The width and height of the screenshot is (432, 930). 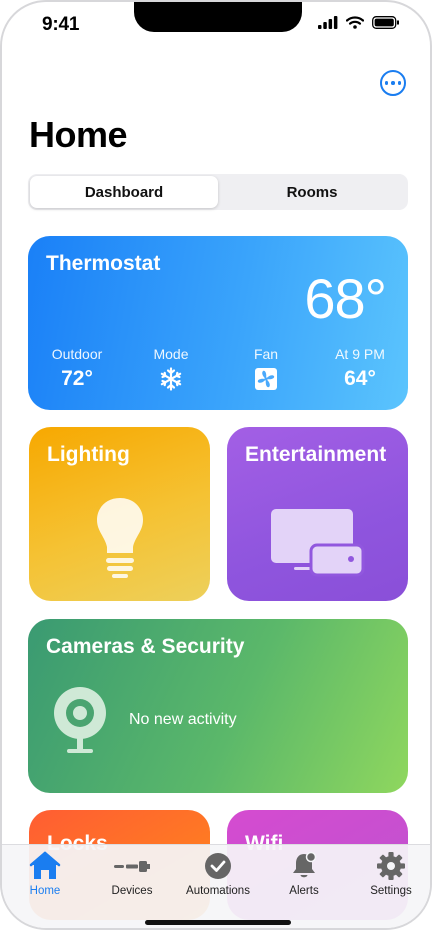 What do you see at coordinates (132, 891) in the screenshot?
I see `tab-label: Devices` at bounding box center [132, 891].